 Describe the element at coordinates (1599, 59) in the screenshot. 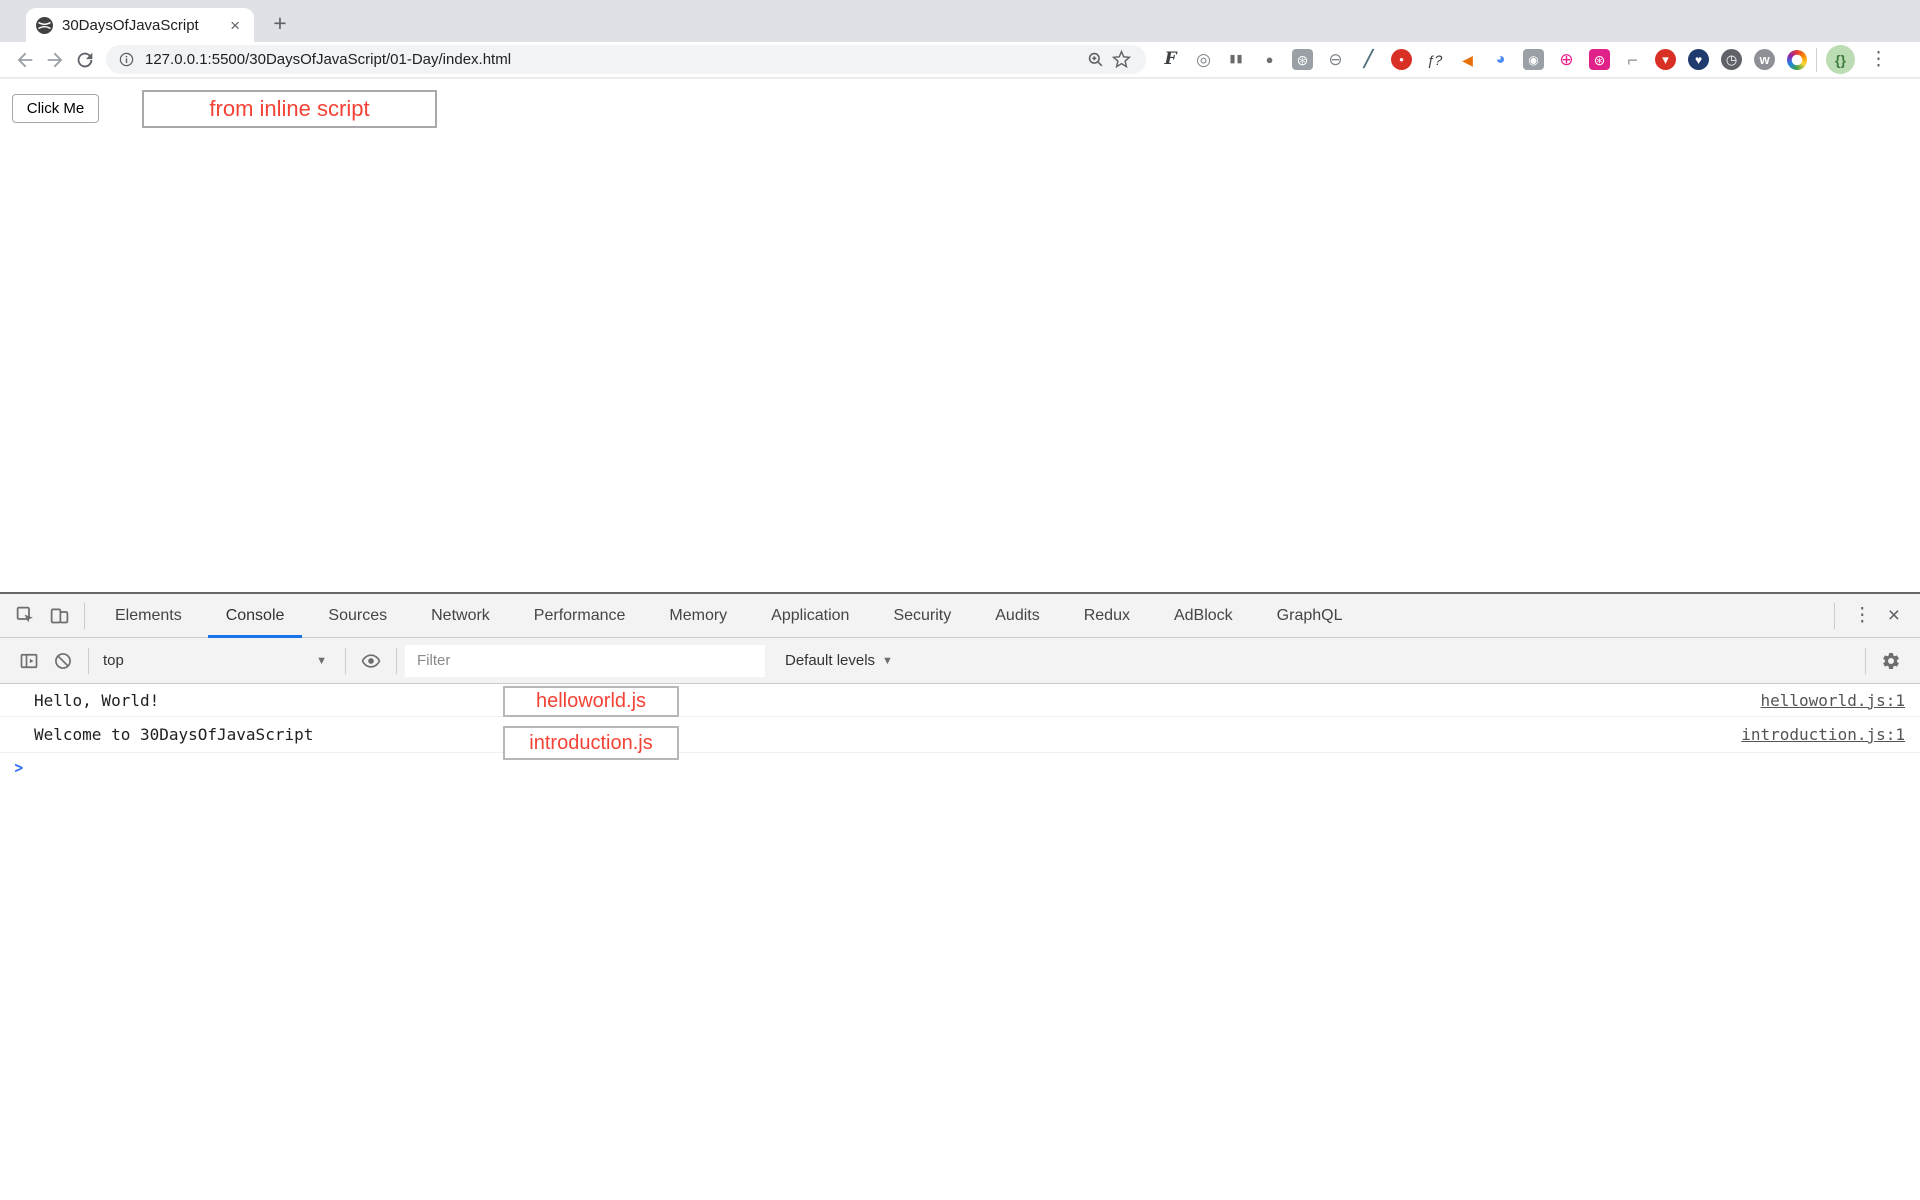

I see `magenta-gear-ext-icon: ⊛` at that location.